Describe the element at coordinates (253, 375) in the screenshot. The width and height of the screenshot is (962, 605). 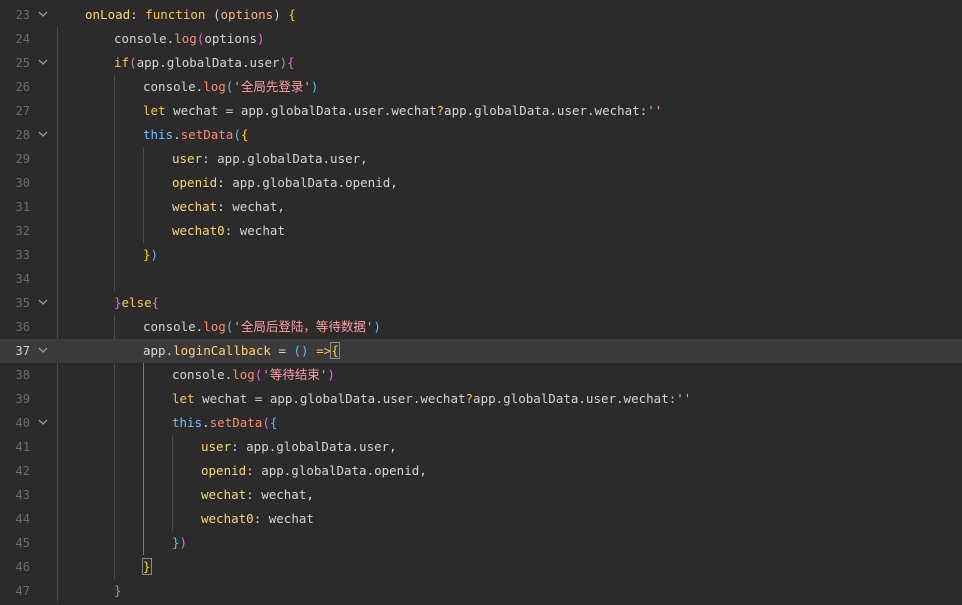
I see `code-text: console.log('等待结束')` at that location.